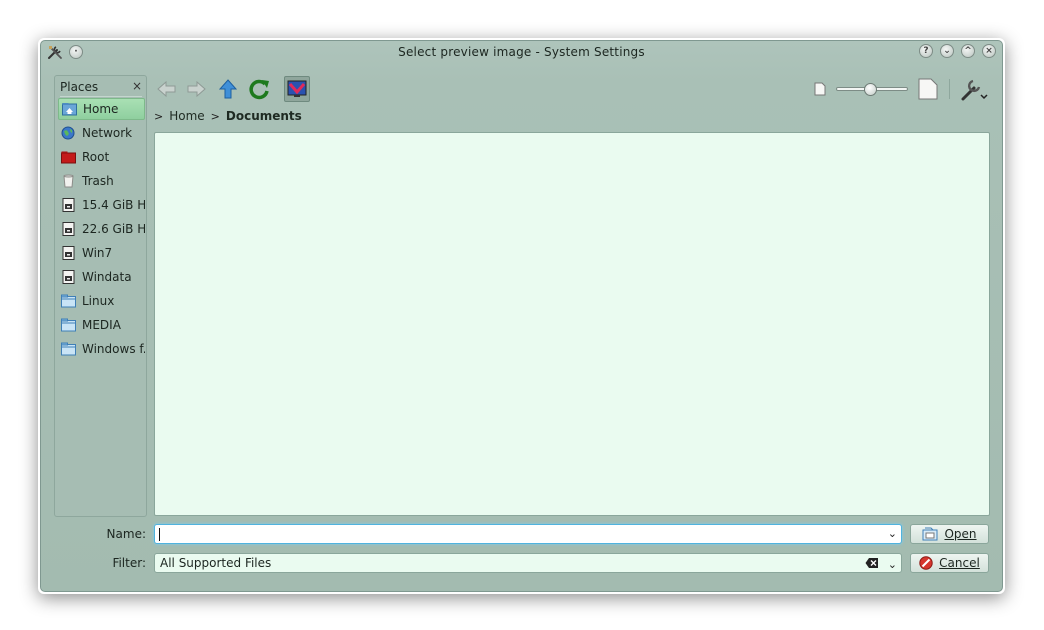  Describe the element at coordinates (820, 89) in the screenshot. I see `zoom-out-icon` at that location.